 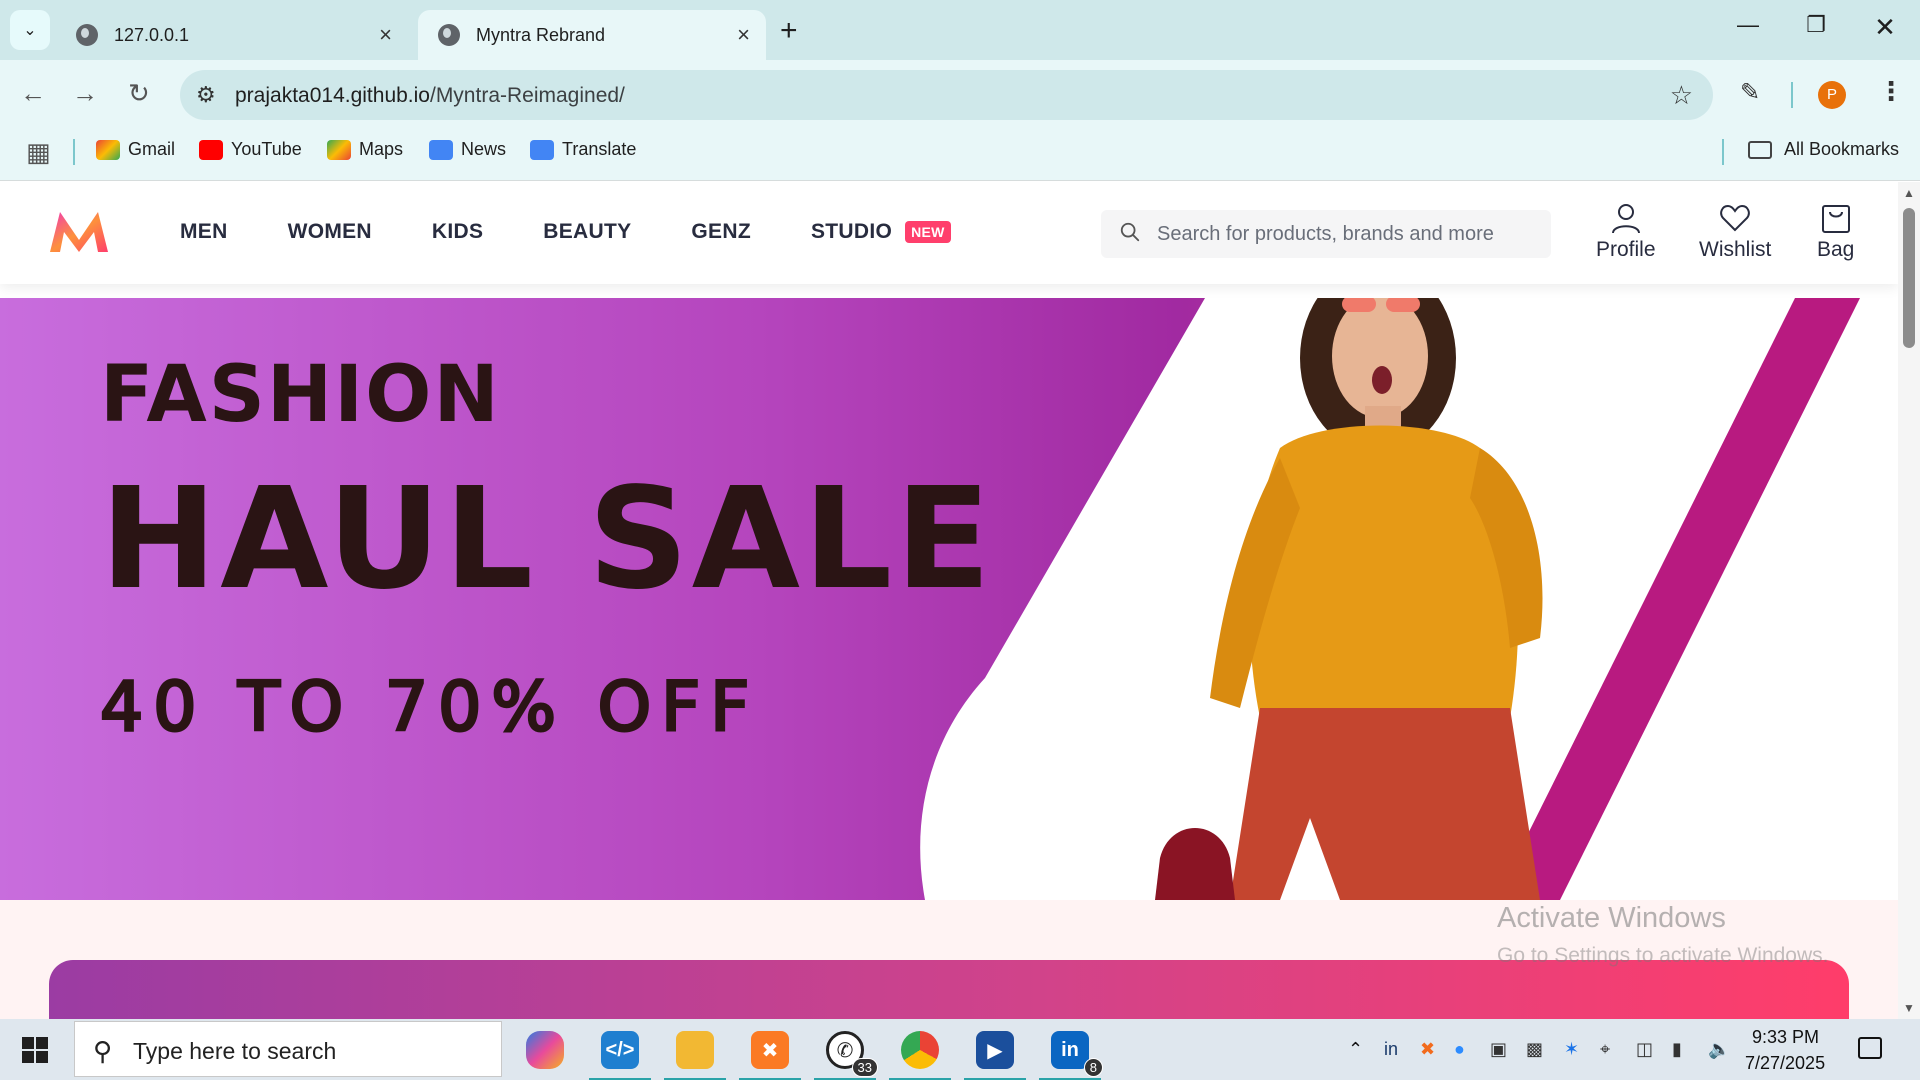 I want to click on new-badge: NEW, so click(x=928, y=232).